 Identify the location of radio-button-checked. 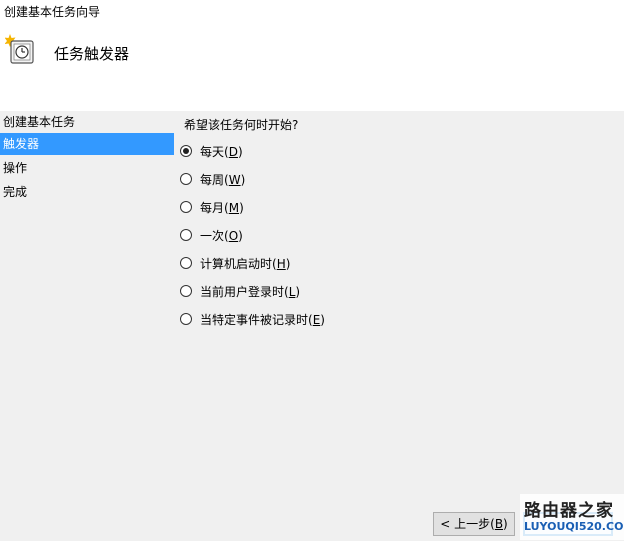
(186, 151).